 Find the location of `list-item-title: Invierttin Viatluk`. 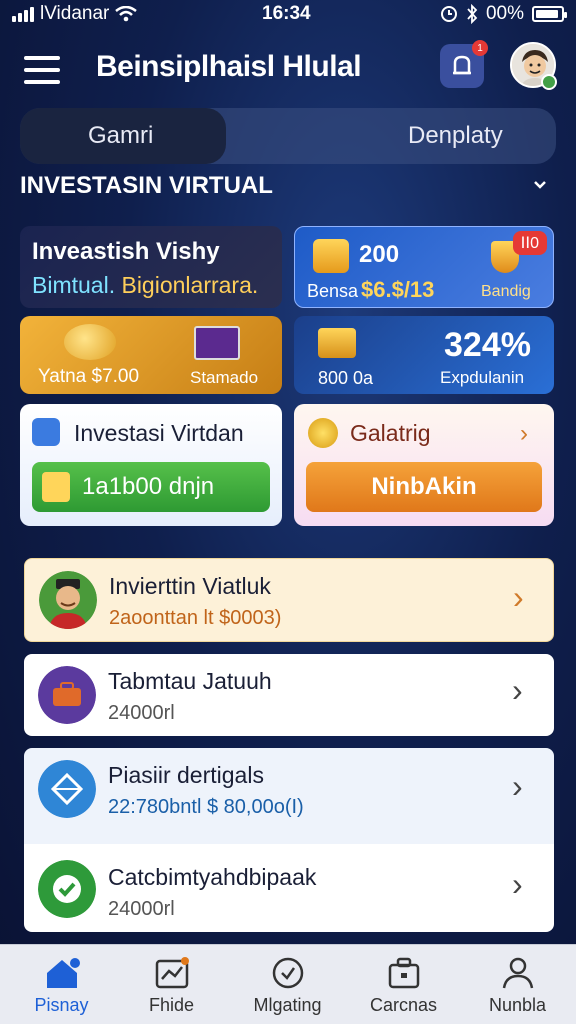

list-item-title: Invierttin Viatluk is located at coordinates (190, 586).